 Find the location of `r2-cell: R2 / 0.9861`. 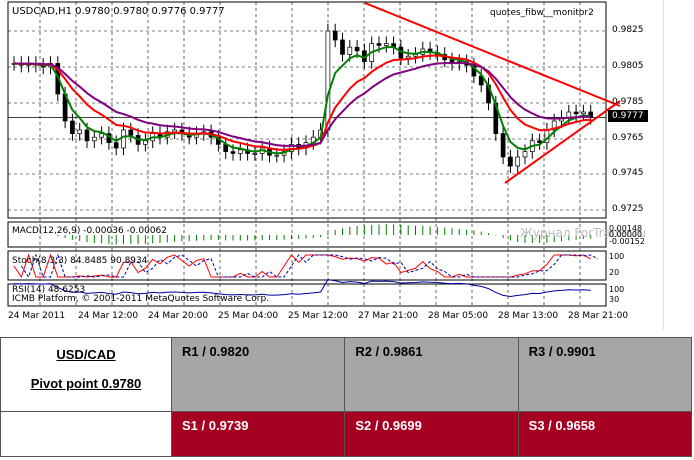

r2-cell: R2 / 0.9861 is located at coordinates (431, 374).